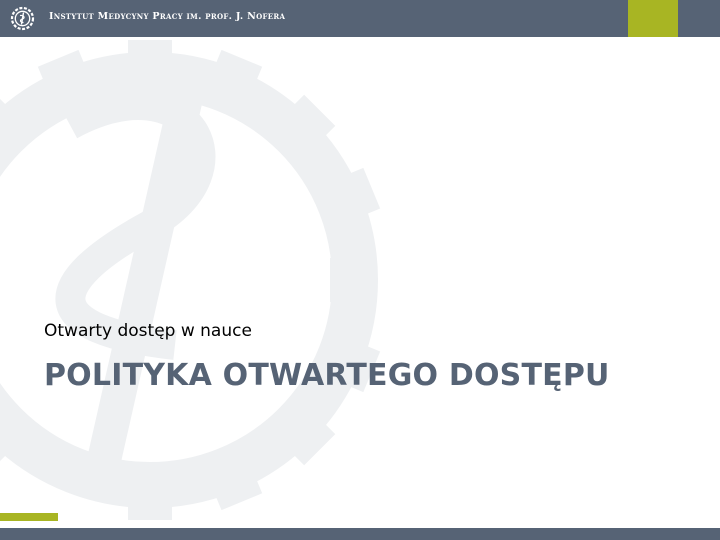 The image size is (720, 540). I want to click on slide-subtitle: Otwarty dostęp w nauce, so click(148, 331).